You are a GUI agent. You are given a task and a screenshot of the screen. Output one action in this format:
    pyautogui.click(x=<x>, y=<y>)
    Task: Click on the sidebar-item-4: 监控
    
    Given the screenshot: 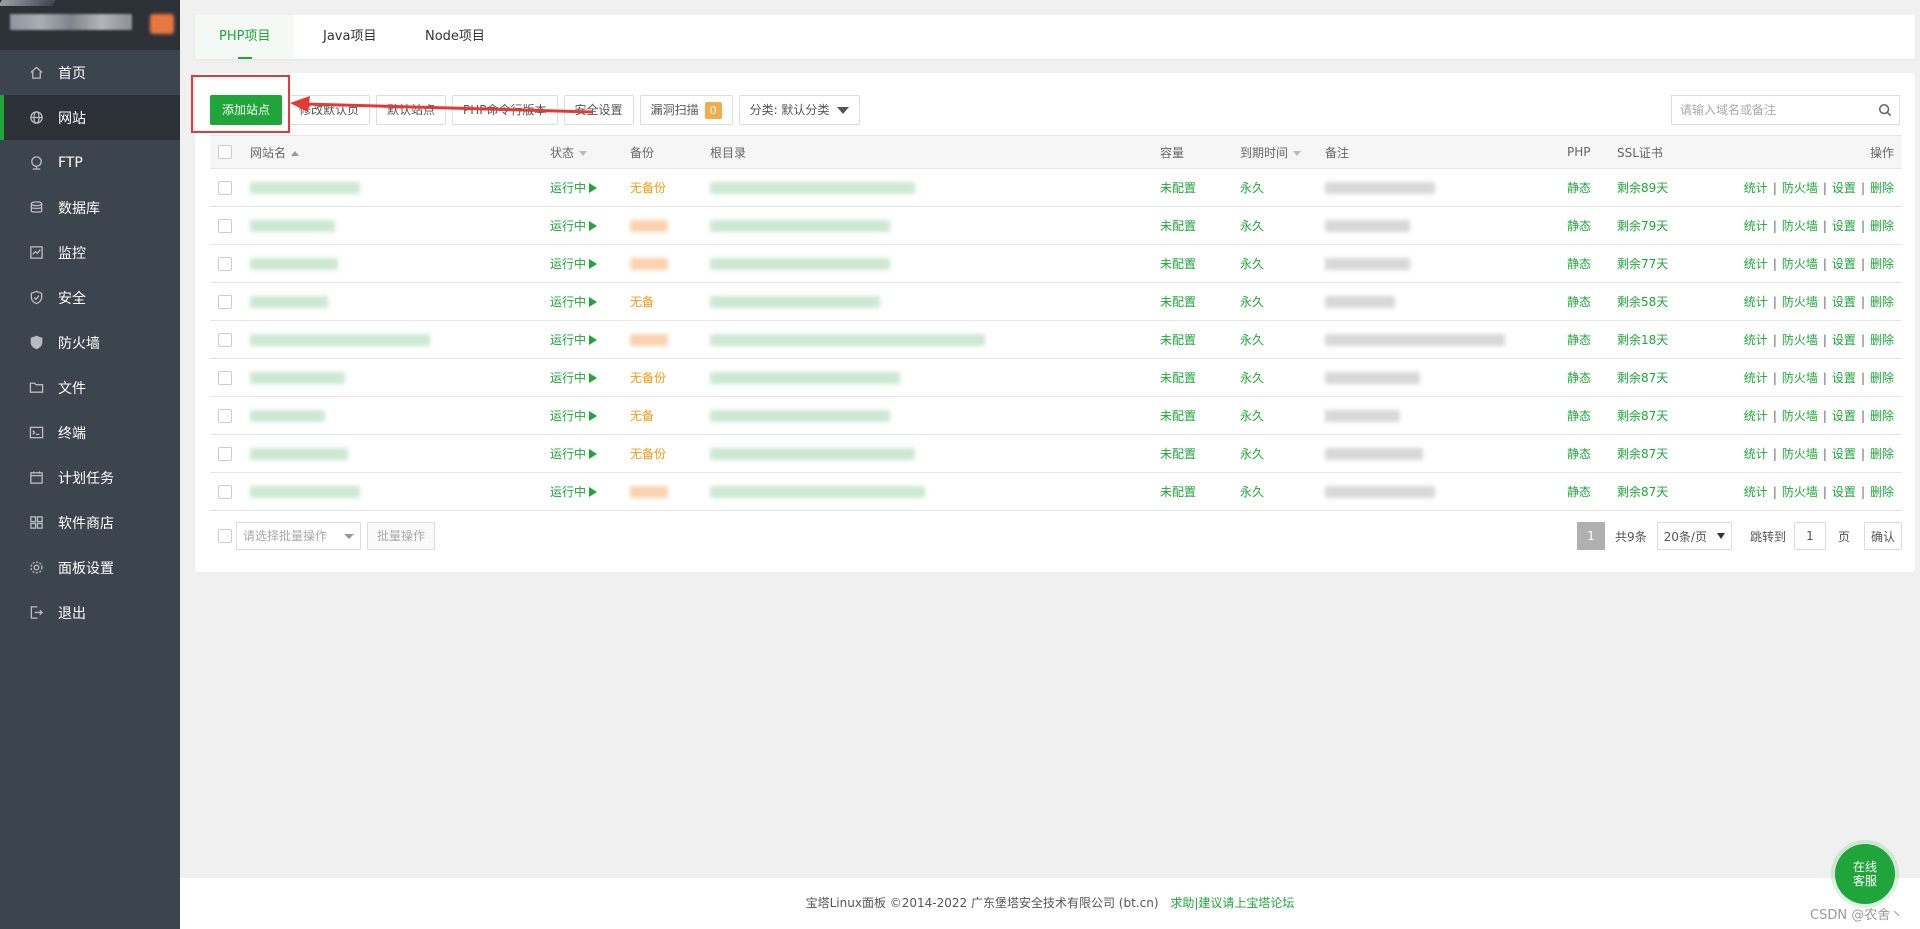 What is the action you would take?
    pyautogui.click(x=90, y=252)
    